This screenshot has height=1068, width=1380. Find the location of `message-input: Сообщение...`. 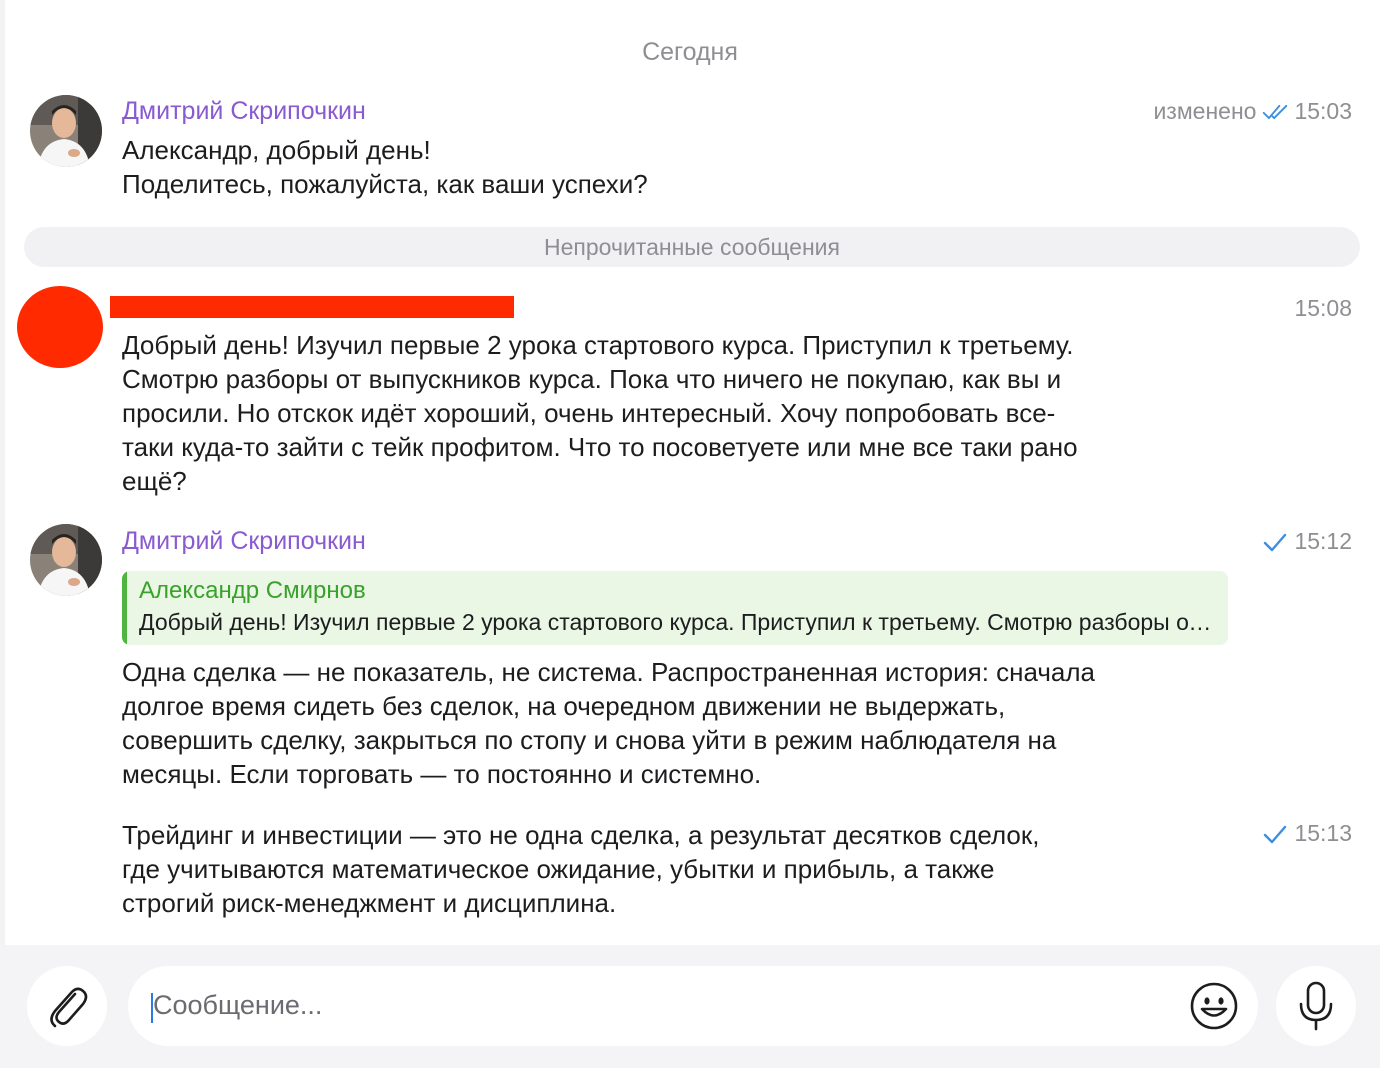

message-input: Сообщение... is located at coordinates (693, 1006).